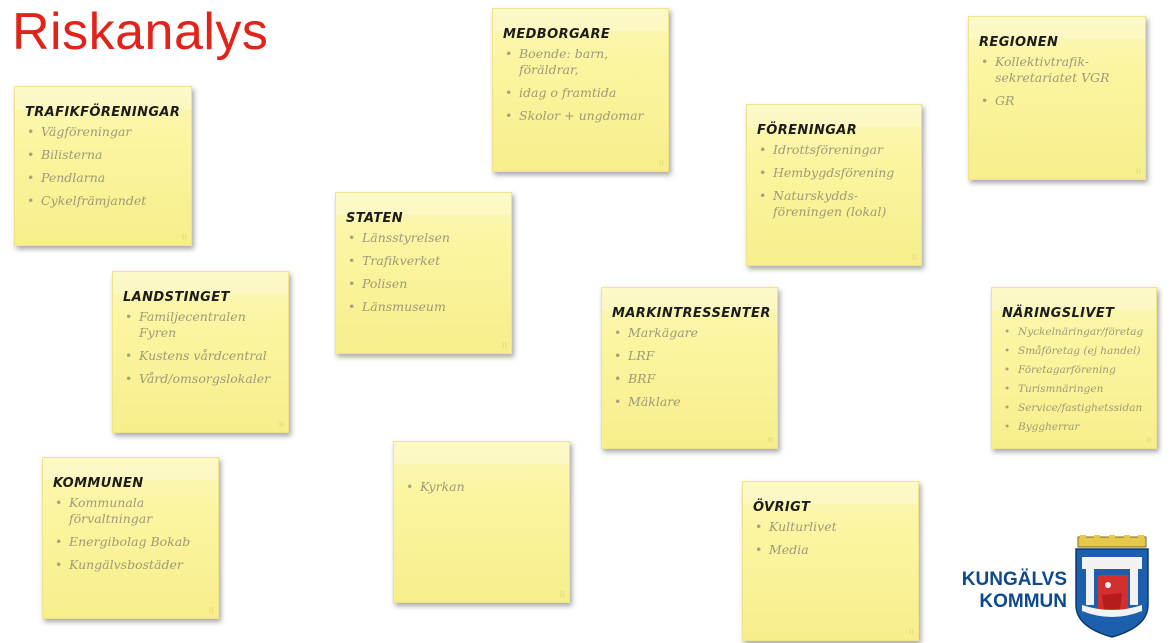  What do you see at coordinates (690, 379) in the screenshot?
I see `list-item: BRF` at bounding box center [690, 379].